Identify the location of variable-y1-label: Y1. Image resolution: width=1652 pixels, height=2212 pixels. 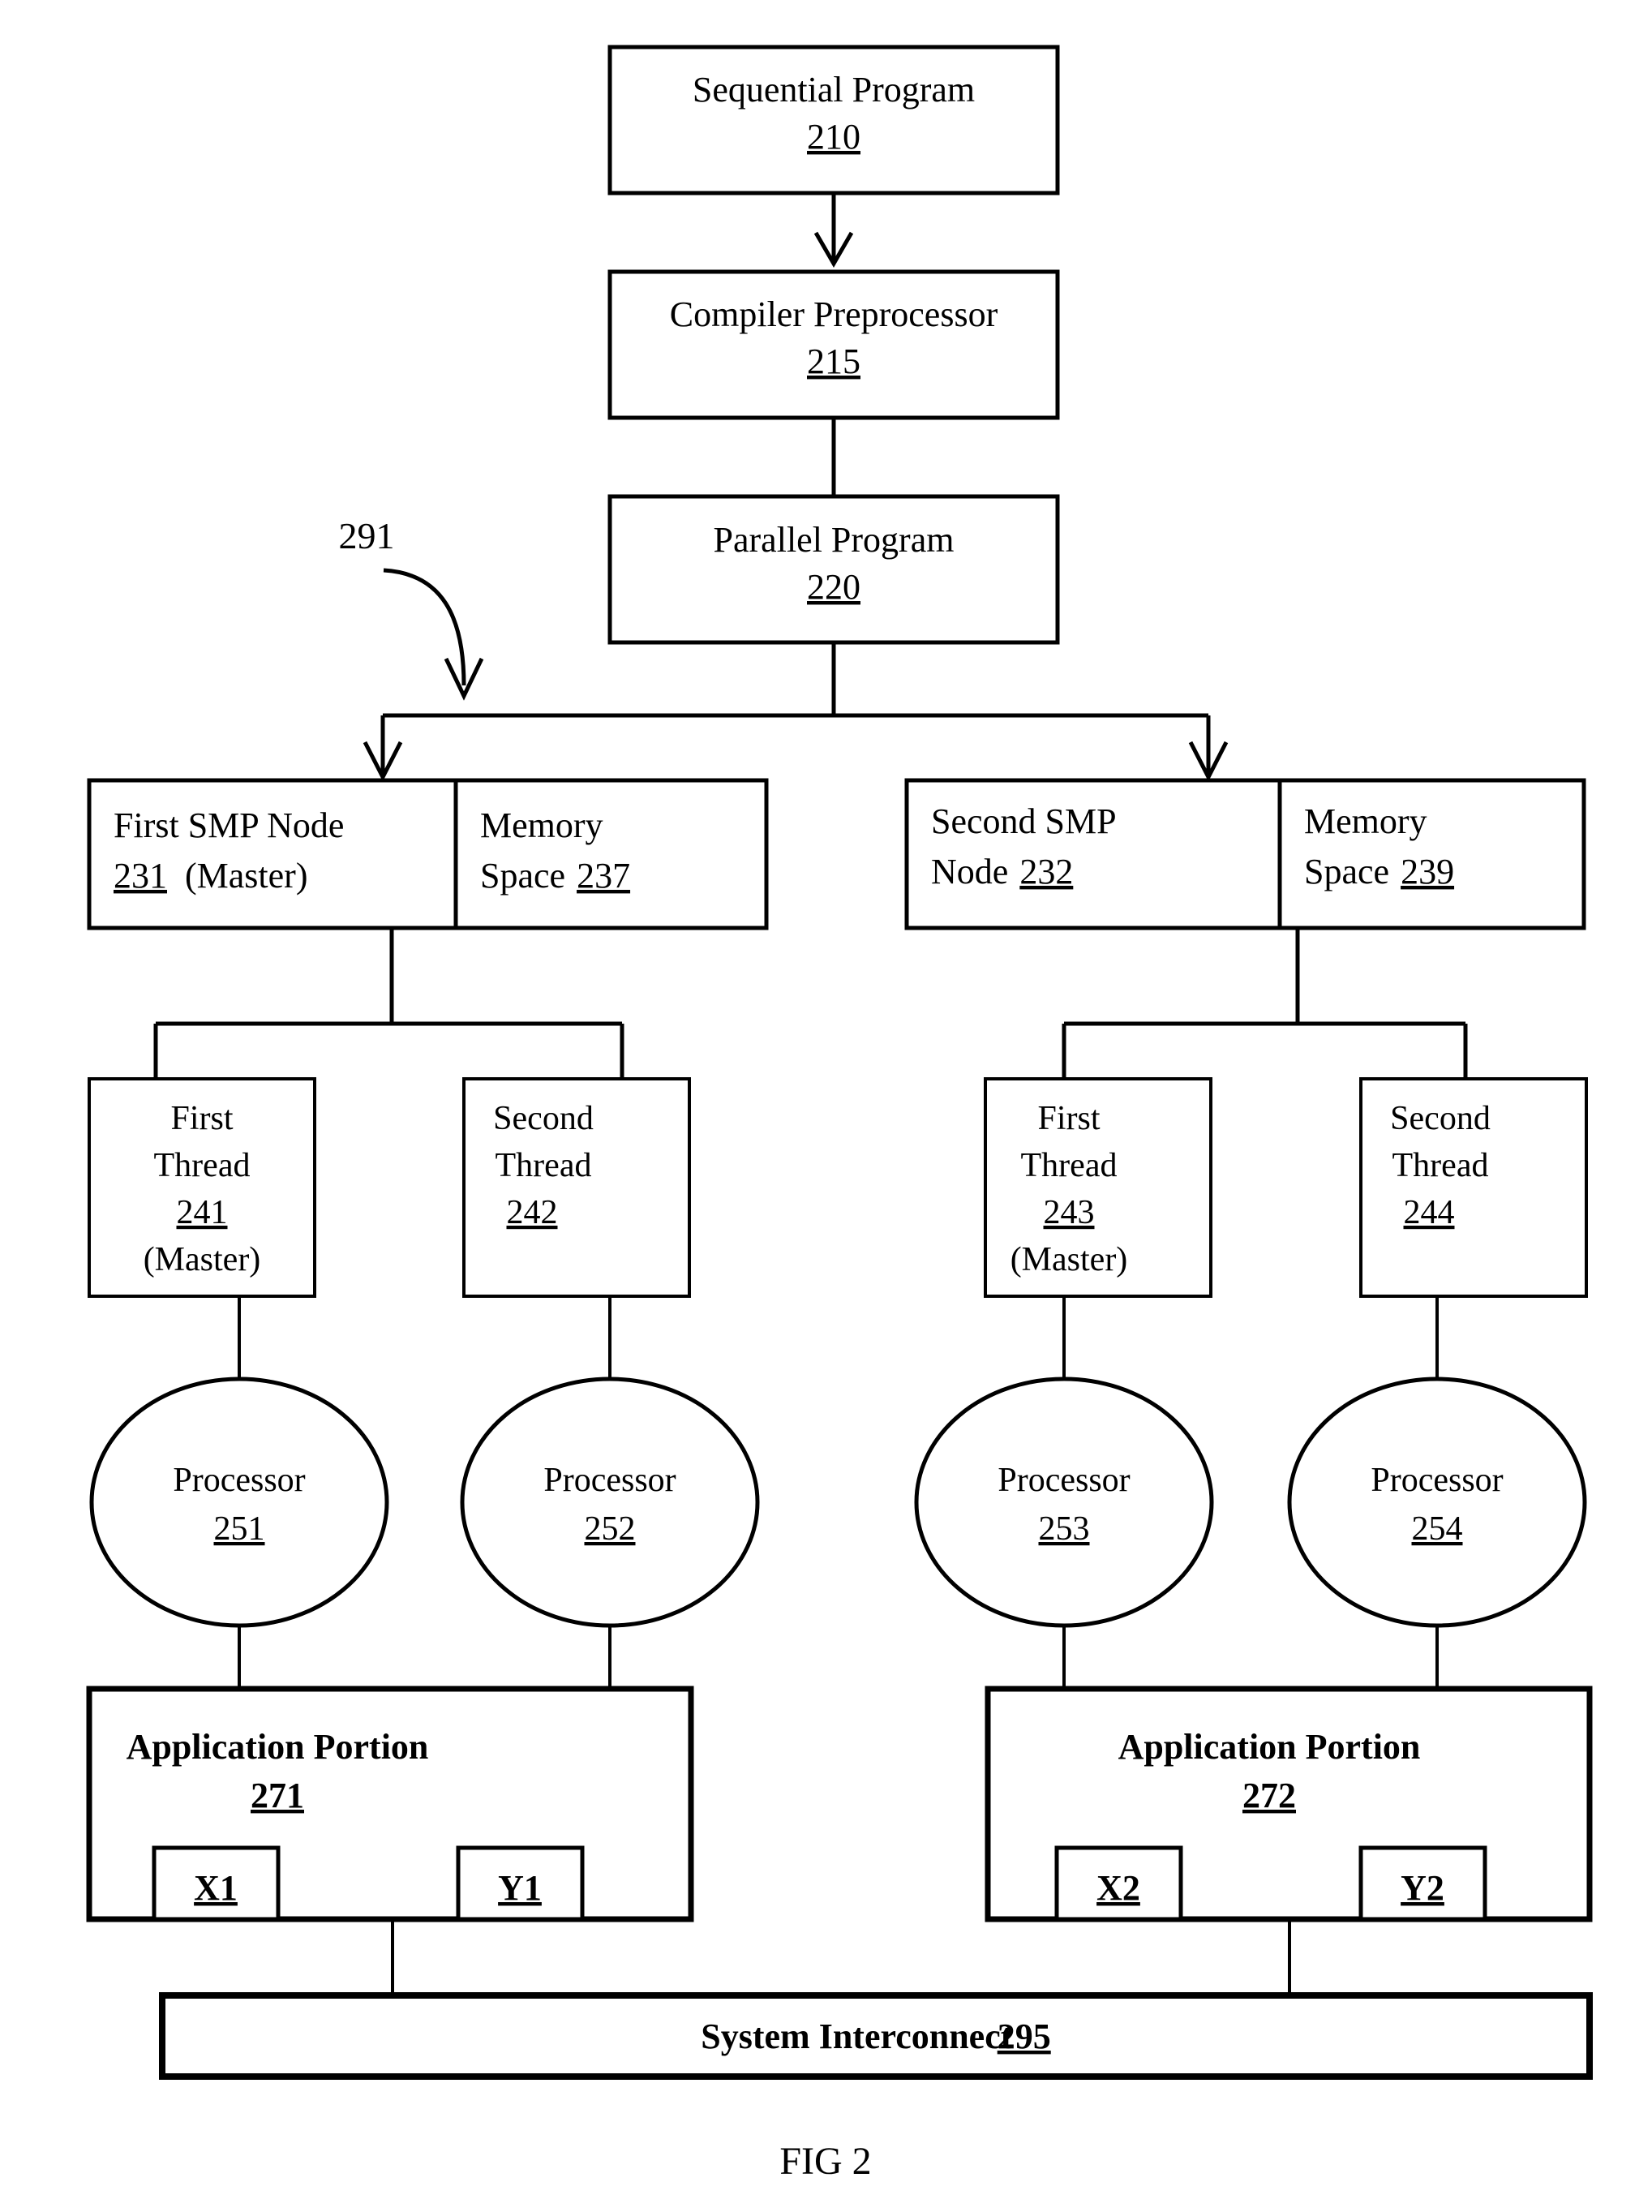
(520, 1888).